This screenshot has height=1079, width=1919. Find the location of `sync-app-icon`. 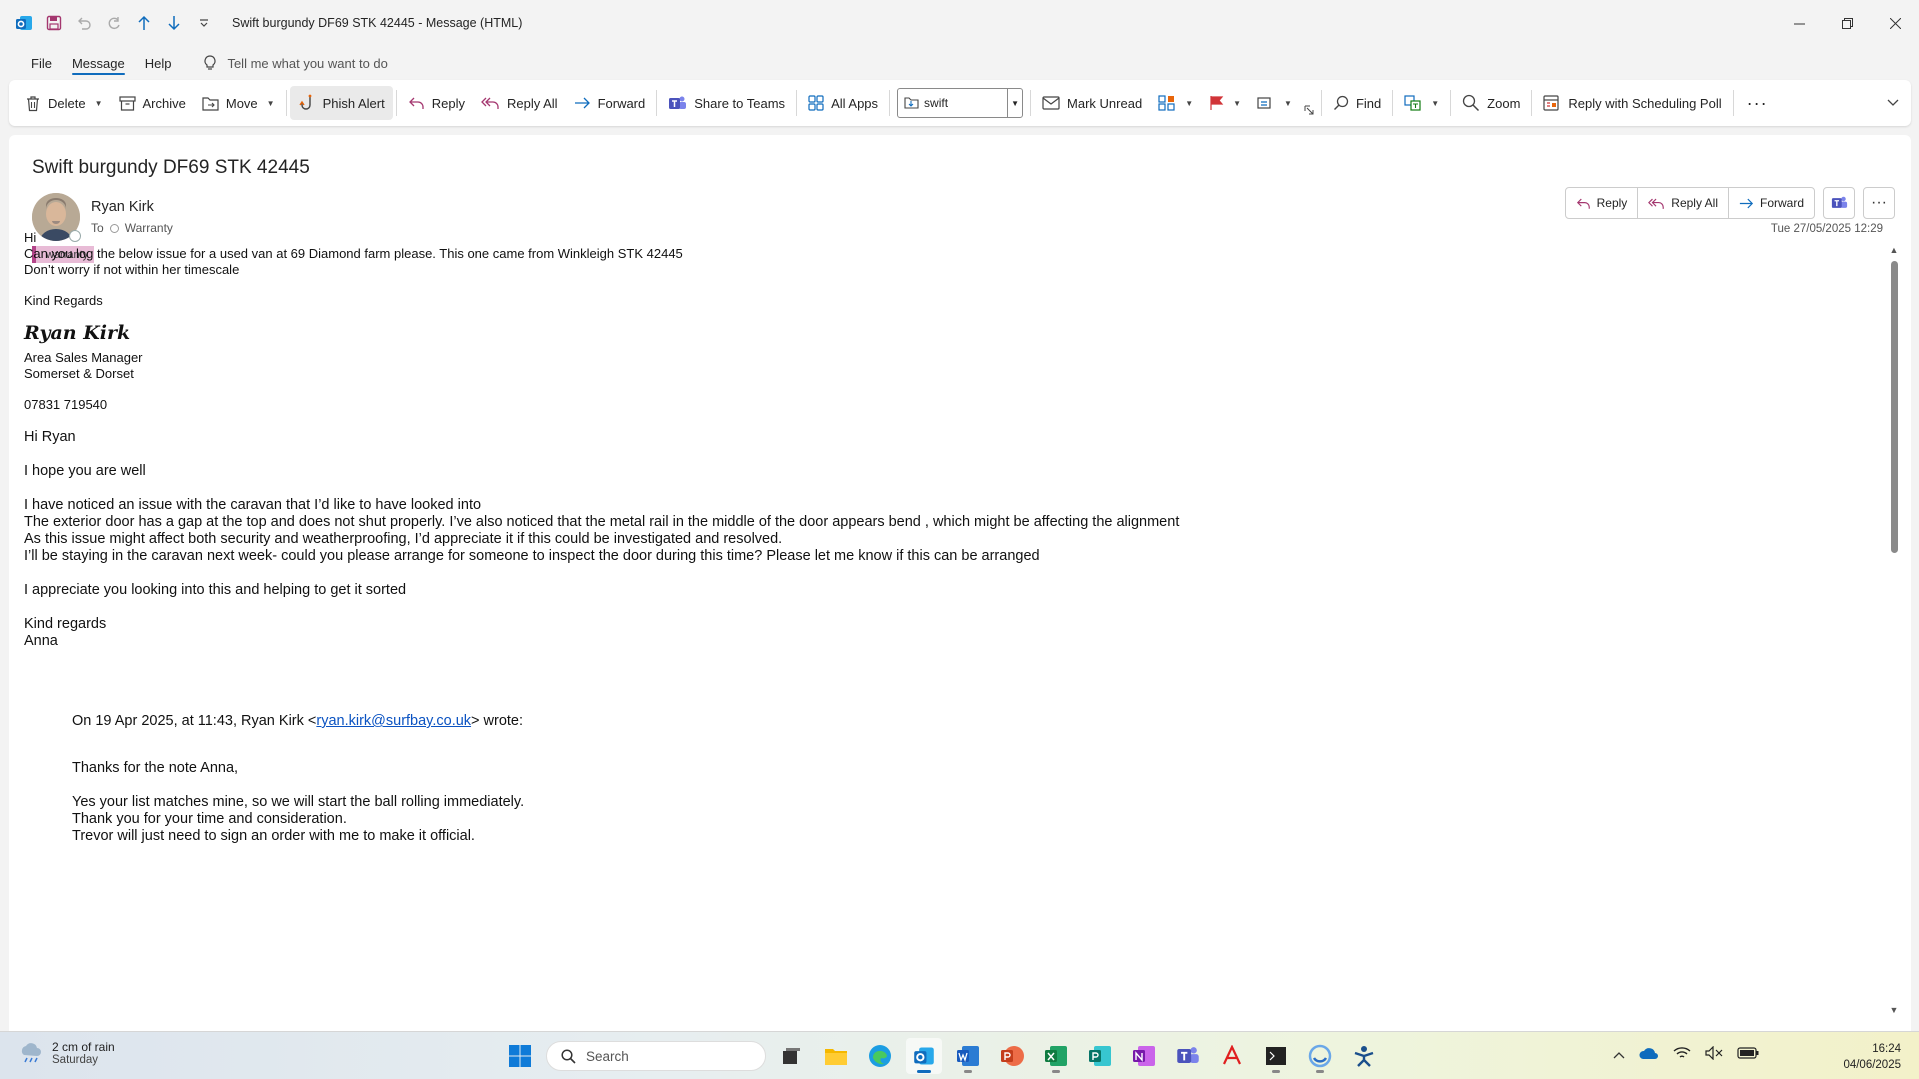

sync-app-icon is located at coordinates (1320, 1056).